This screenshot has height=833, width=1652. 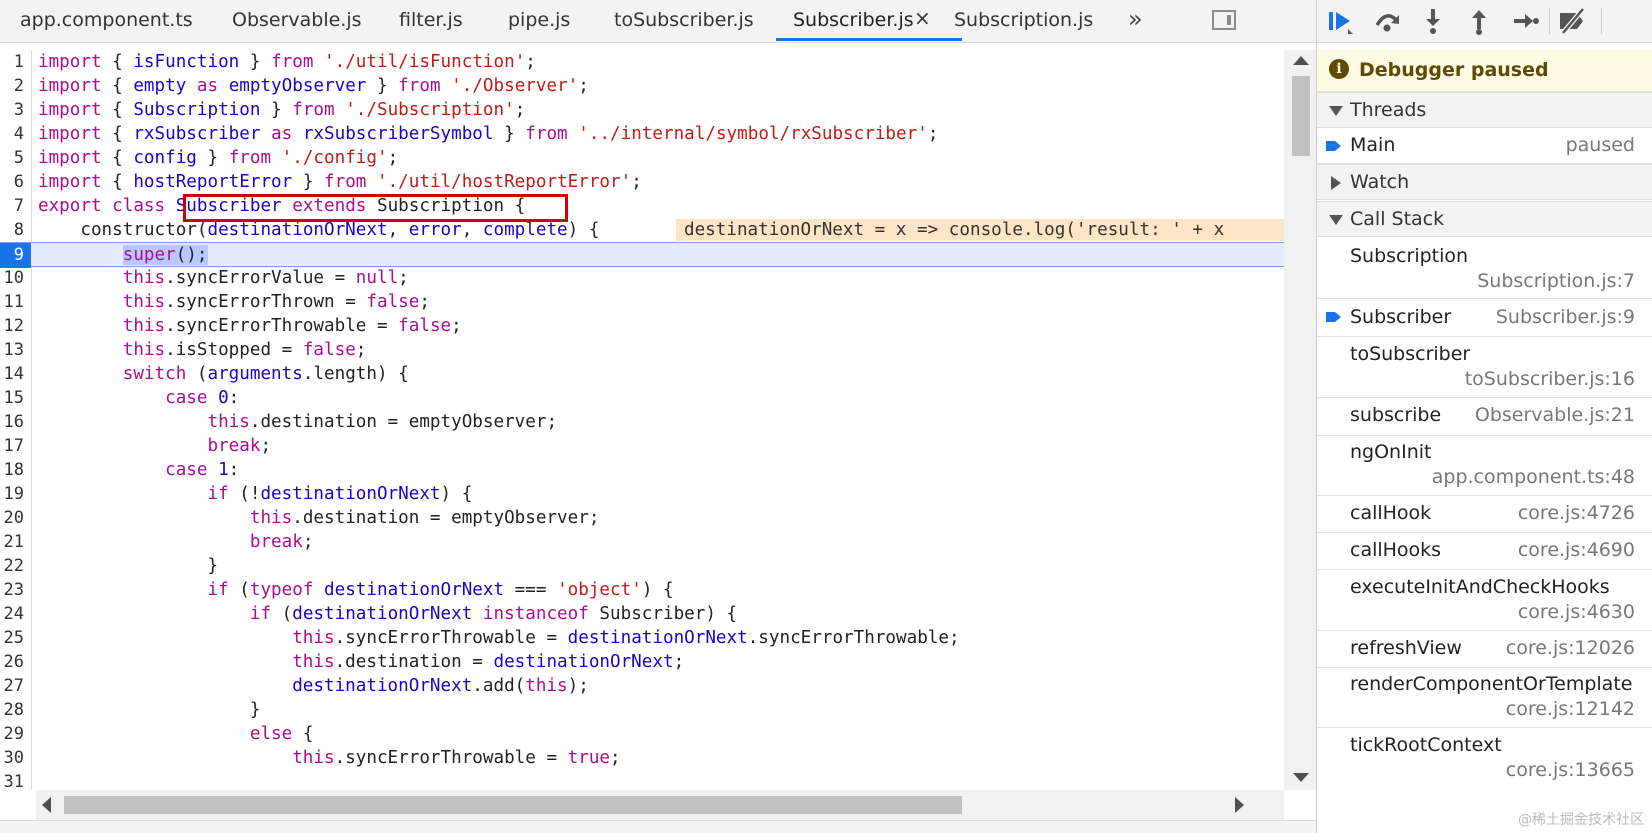 I want to click on watermark: @稀土掘金技术社区, so click(x=1581, y=820).